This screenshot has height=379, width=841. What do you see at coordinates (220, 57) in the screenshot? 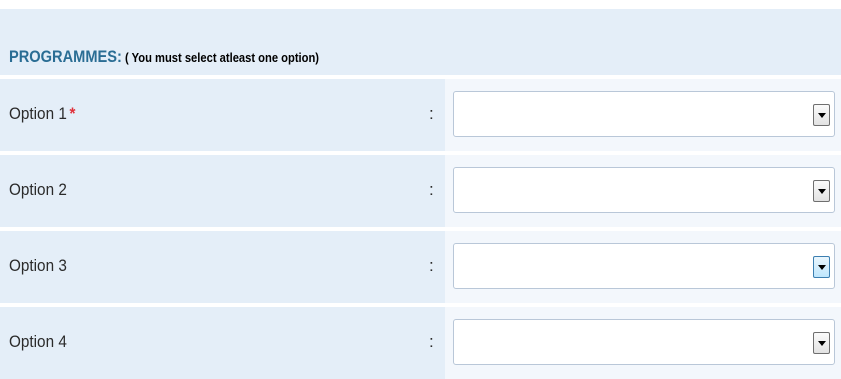
I see `section-note: ( You must select atleast one option)` at bounding box center [220, 57].